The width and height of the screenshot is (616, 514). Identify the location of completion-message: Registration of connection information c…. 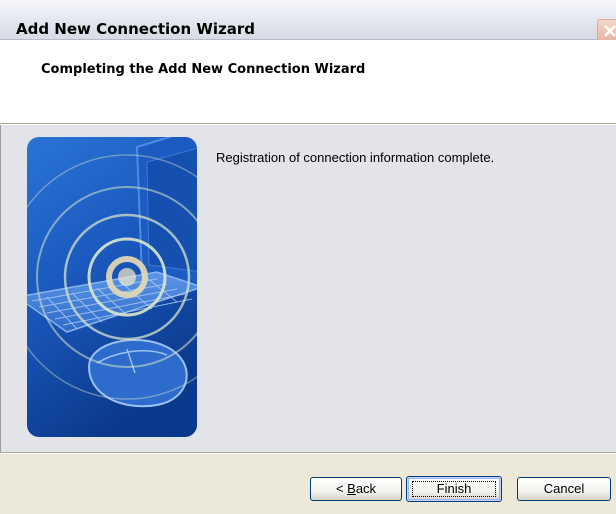
(355, 157).